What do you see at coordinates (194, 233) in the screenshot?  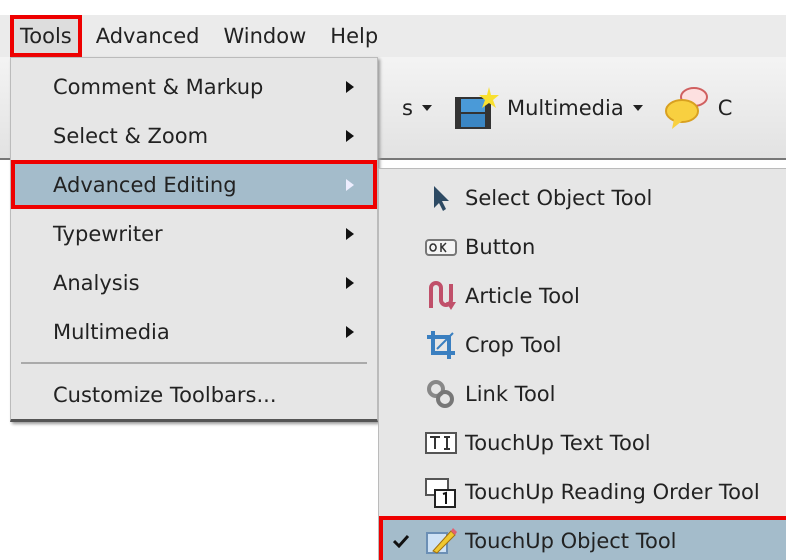 I see `menu-item: Typewriter` at bounding box center [194, 233].